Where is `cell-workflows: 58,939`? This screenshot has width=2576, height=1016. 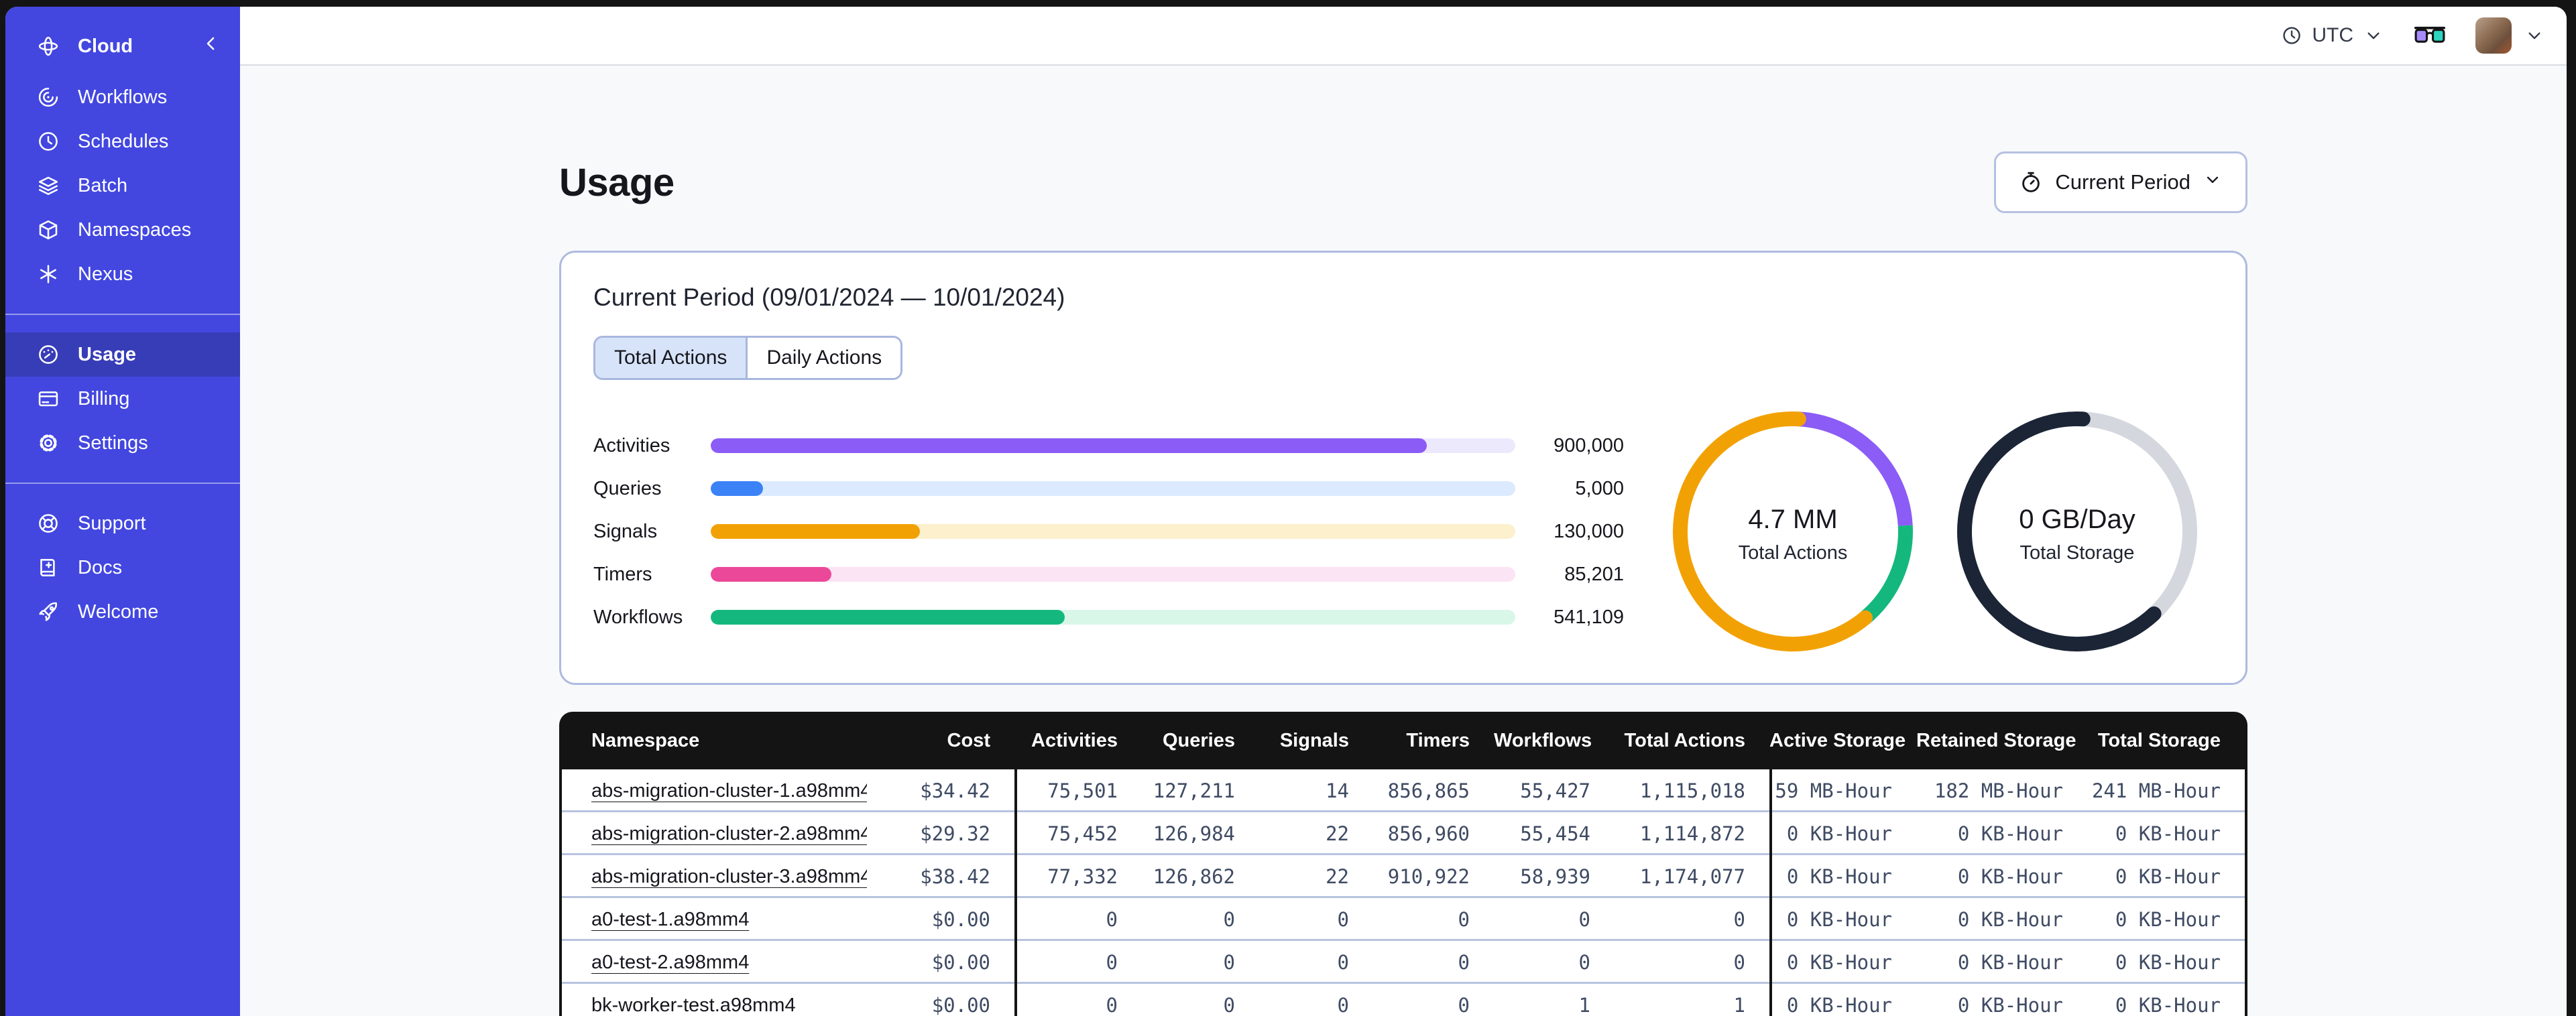 cell-workflows: 58,939 is located at coordinates (1555, 877).